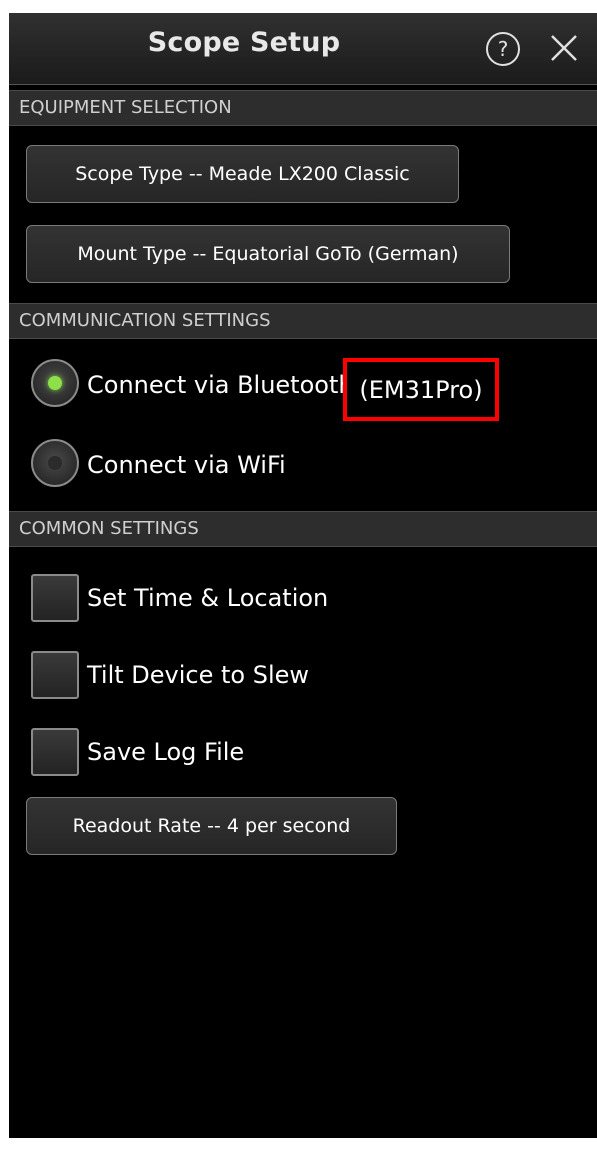 The image size is (597, 1150). I want to click on page-title: Scope Setup, so click(244, 42).